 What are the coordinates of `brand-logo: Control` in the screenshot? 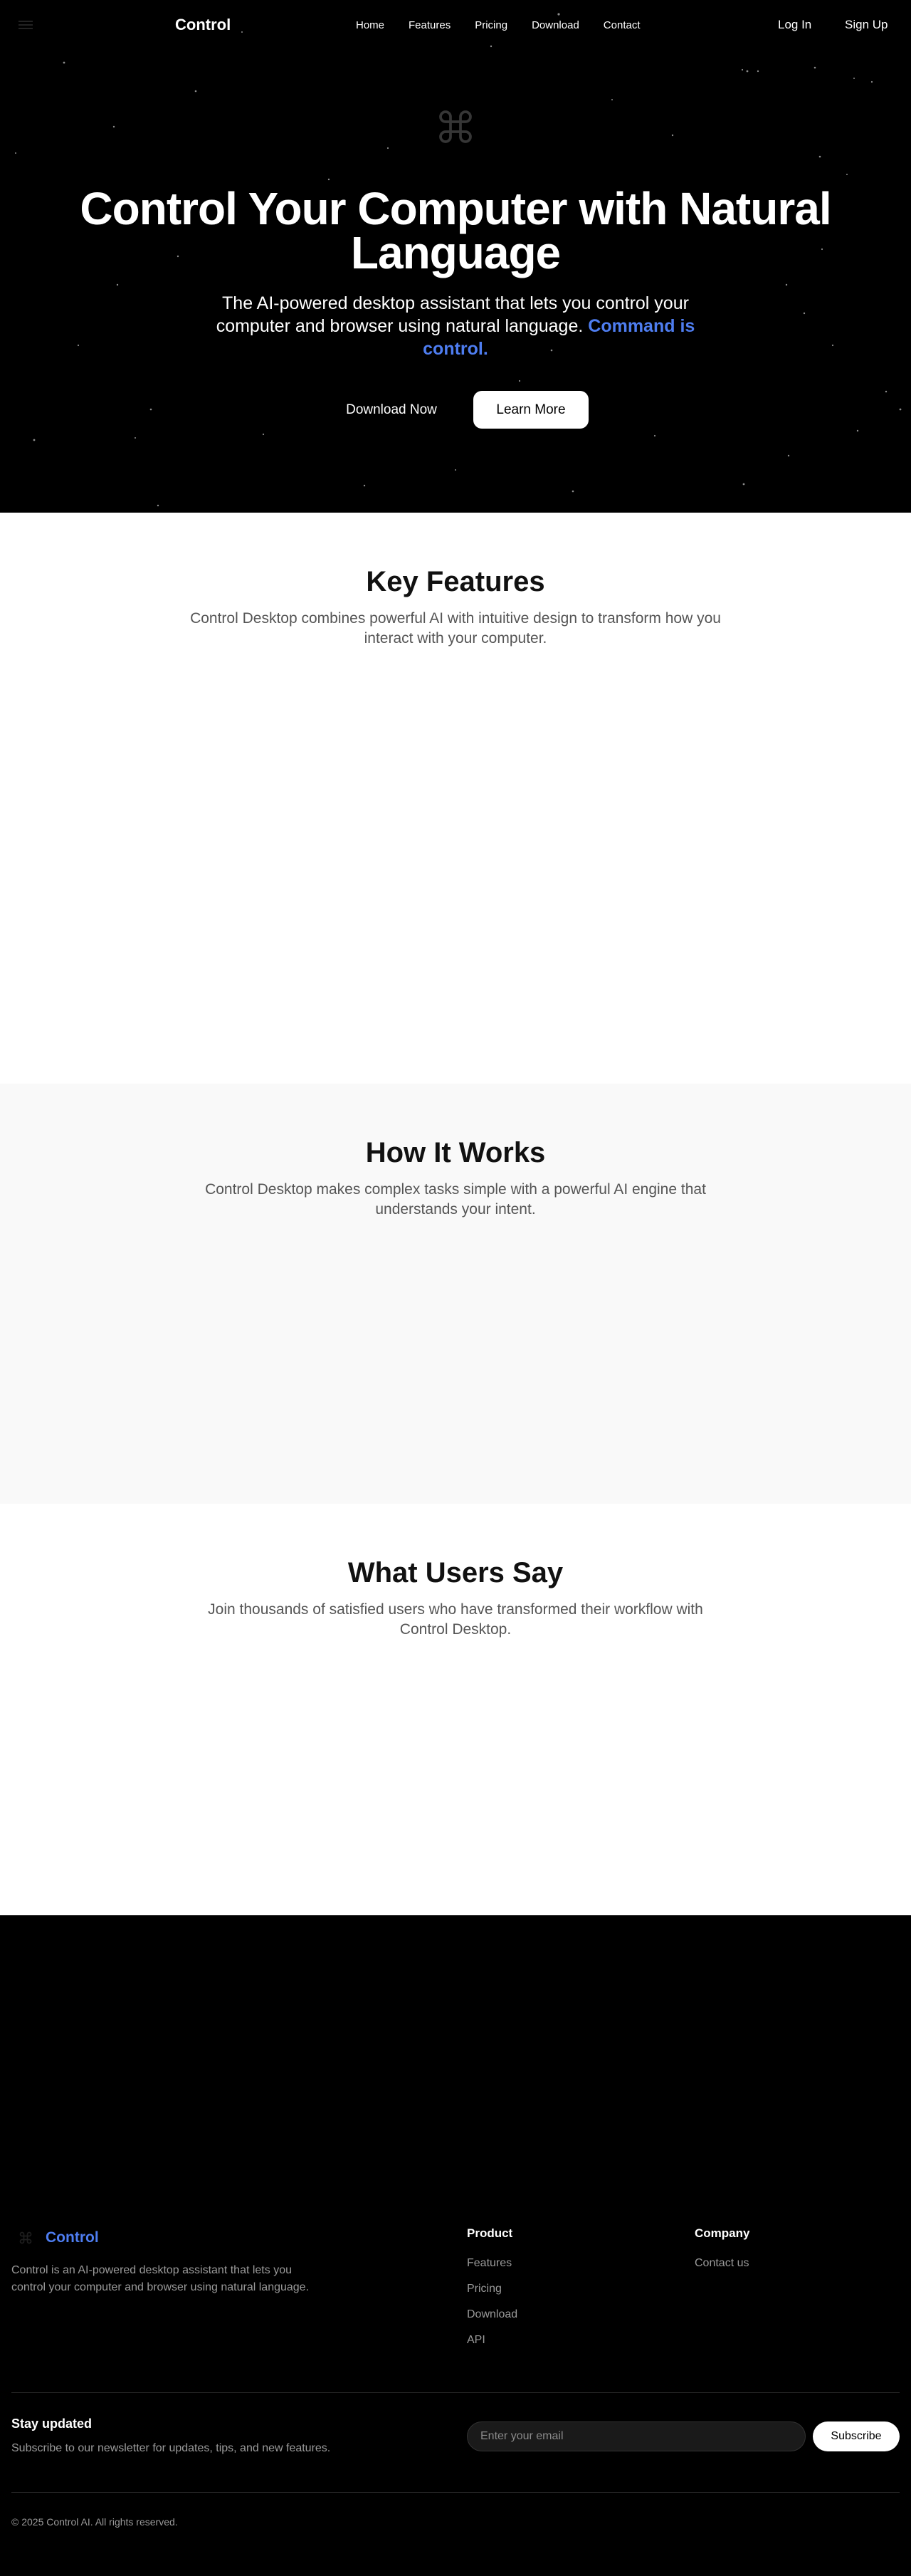 It's located at (203, 25).